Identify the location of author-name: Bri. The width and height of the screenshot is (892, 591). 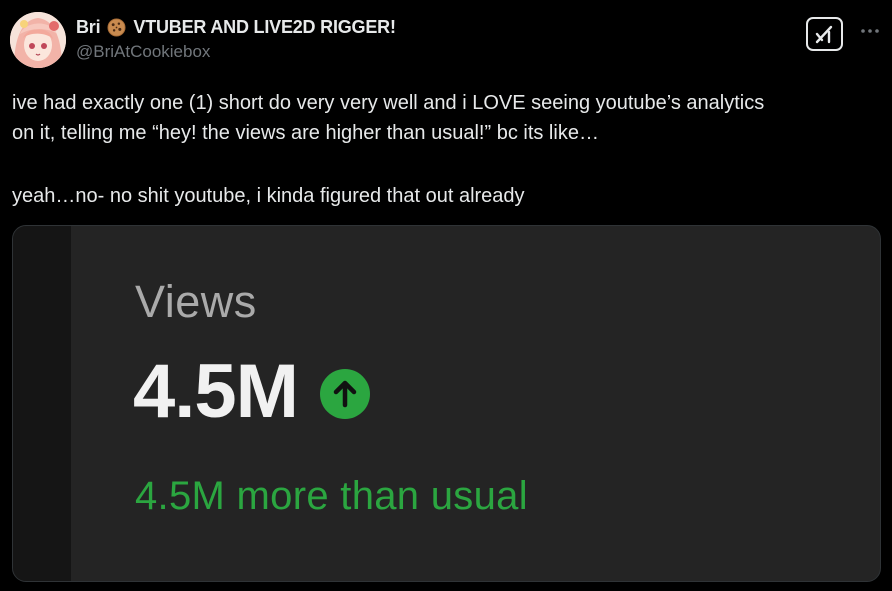
(88, 27).